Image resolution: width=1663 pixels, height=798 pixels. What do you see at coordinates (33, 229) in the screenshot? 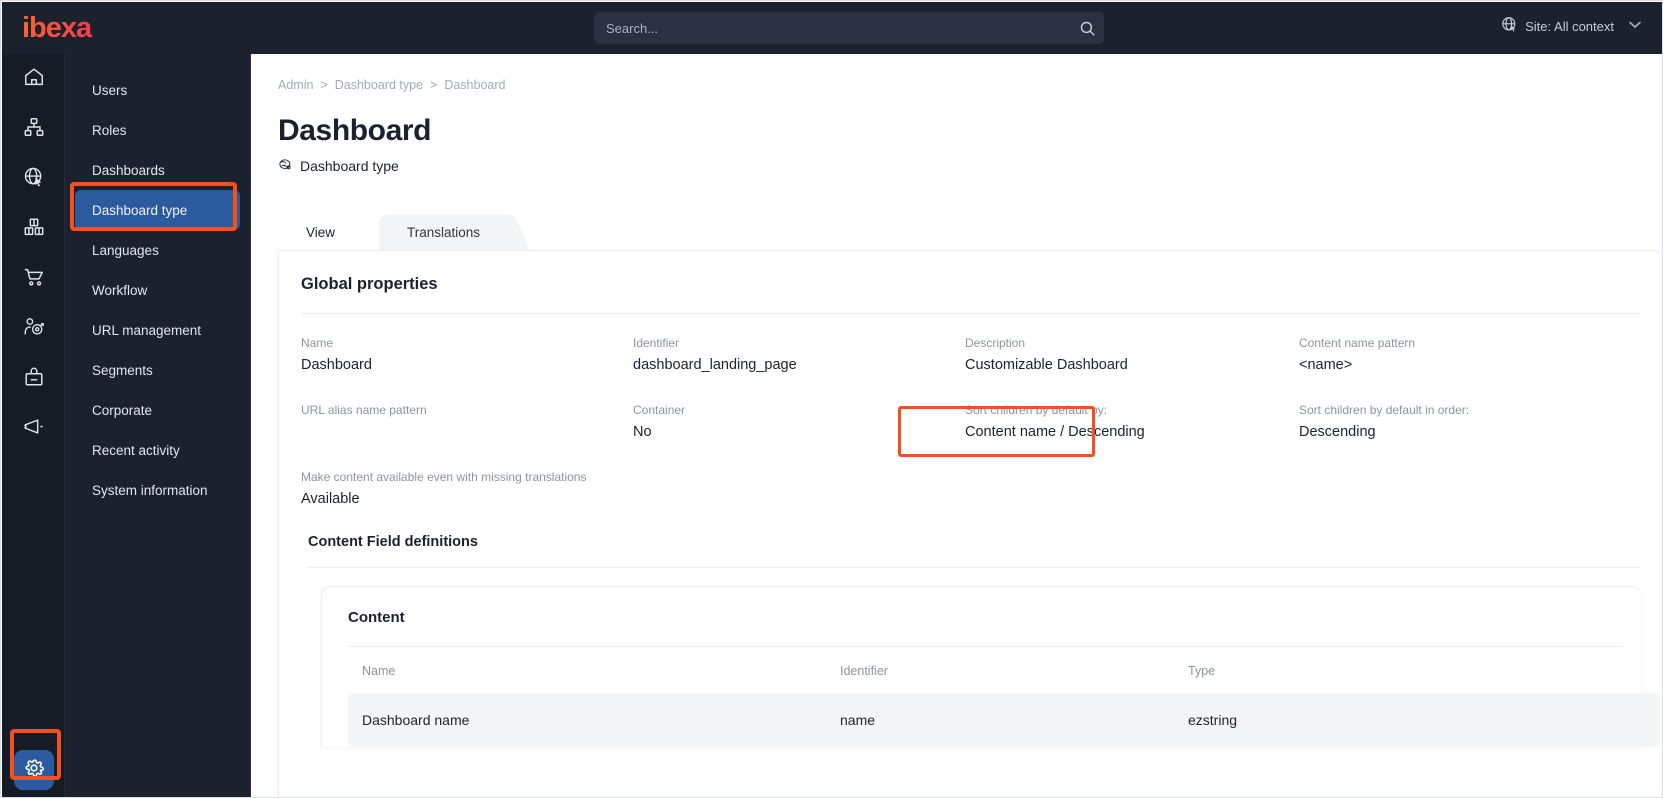
I see `rail-item-products` at bounding box center [33, 229].